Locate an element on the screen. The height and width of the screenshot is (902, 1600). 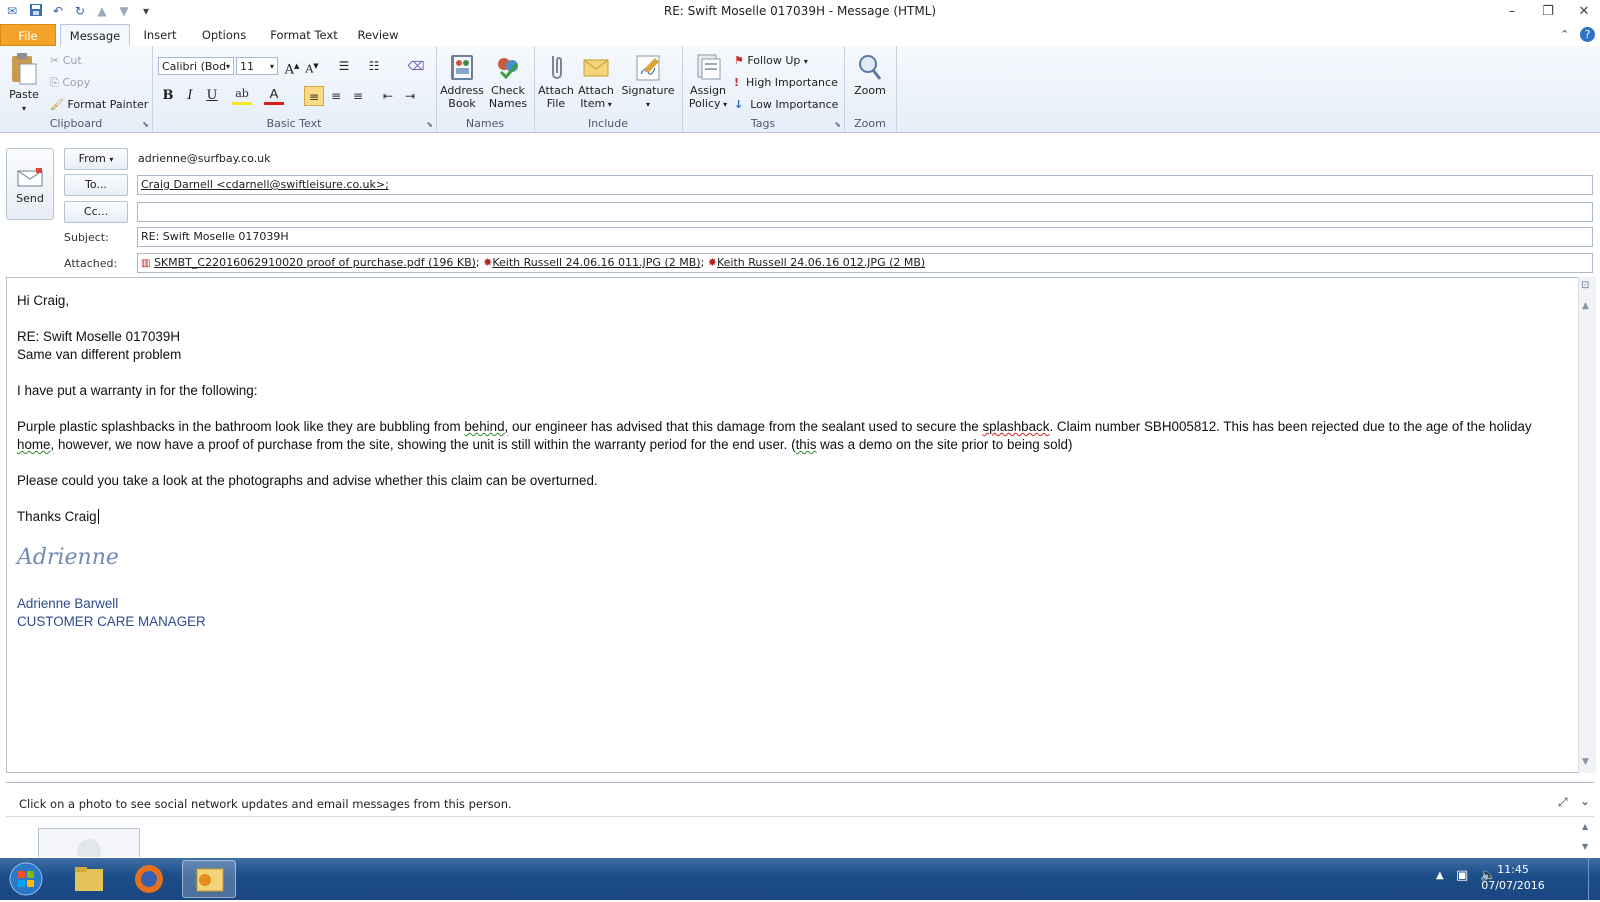
show-desktop-button is located at coordinates (1594, 879).